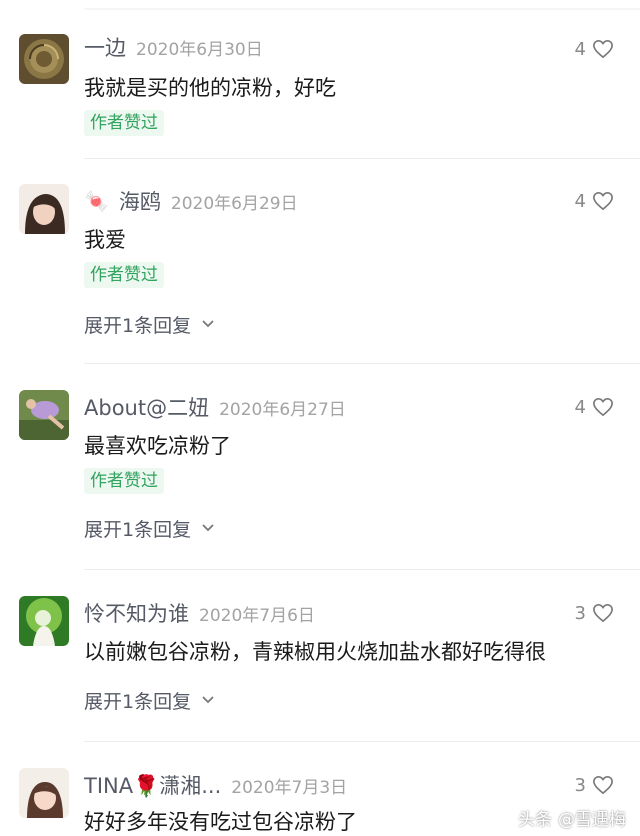 This screenshot has width=640, height=836. I want to click on divider, so click(362, 158).